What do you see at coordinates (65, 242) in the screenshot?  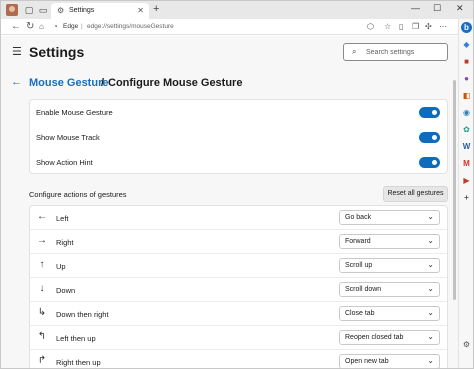 I see `gesture-name: Right` at bounding box center [65, 242].